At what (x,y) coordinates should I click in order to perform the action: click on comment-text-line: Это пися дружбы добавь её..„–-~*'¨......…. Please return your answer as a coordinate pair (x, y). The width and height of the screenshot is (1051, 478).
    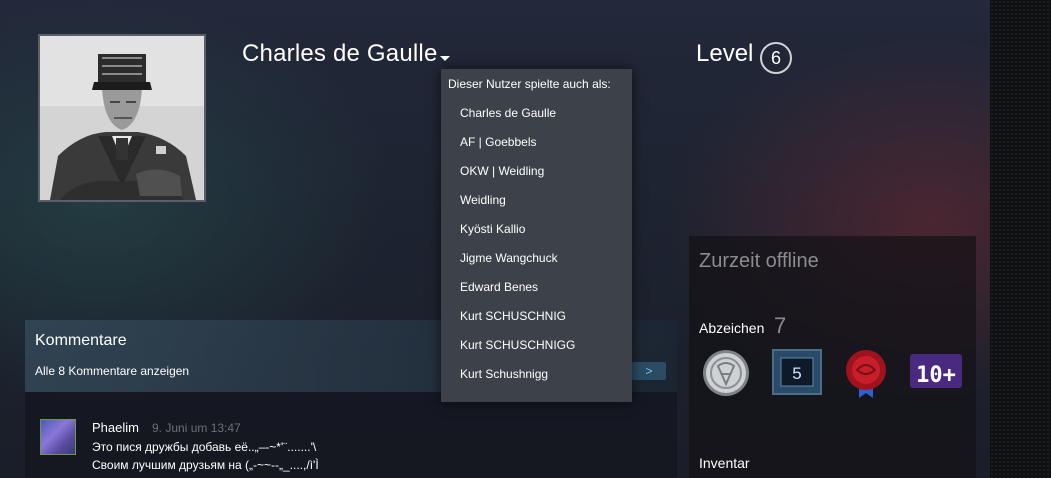
    Looking at the image, I should click on (204, 447).